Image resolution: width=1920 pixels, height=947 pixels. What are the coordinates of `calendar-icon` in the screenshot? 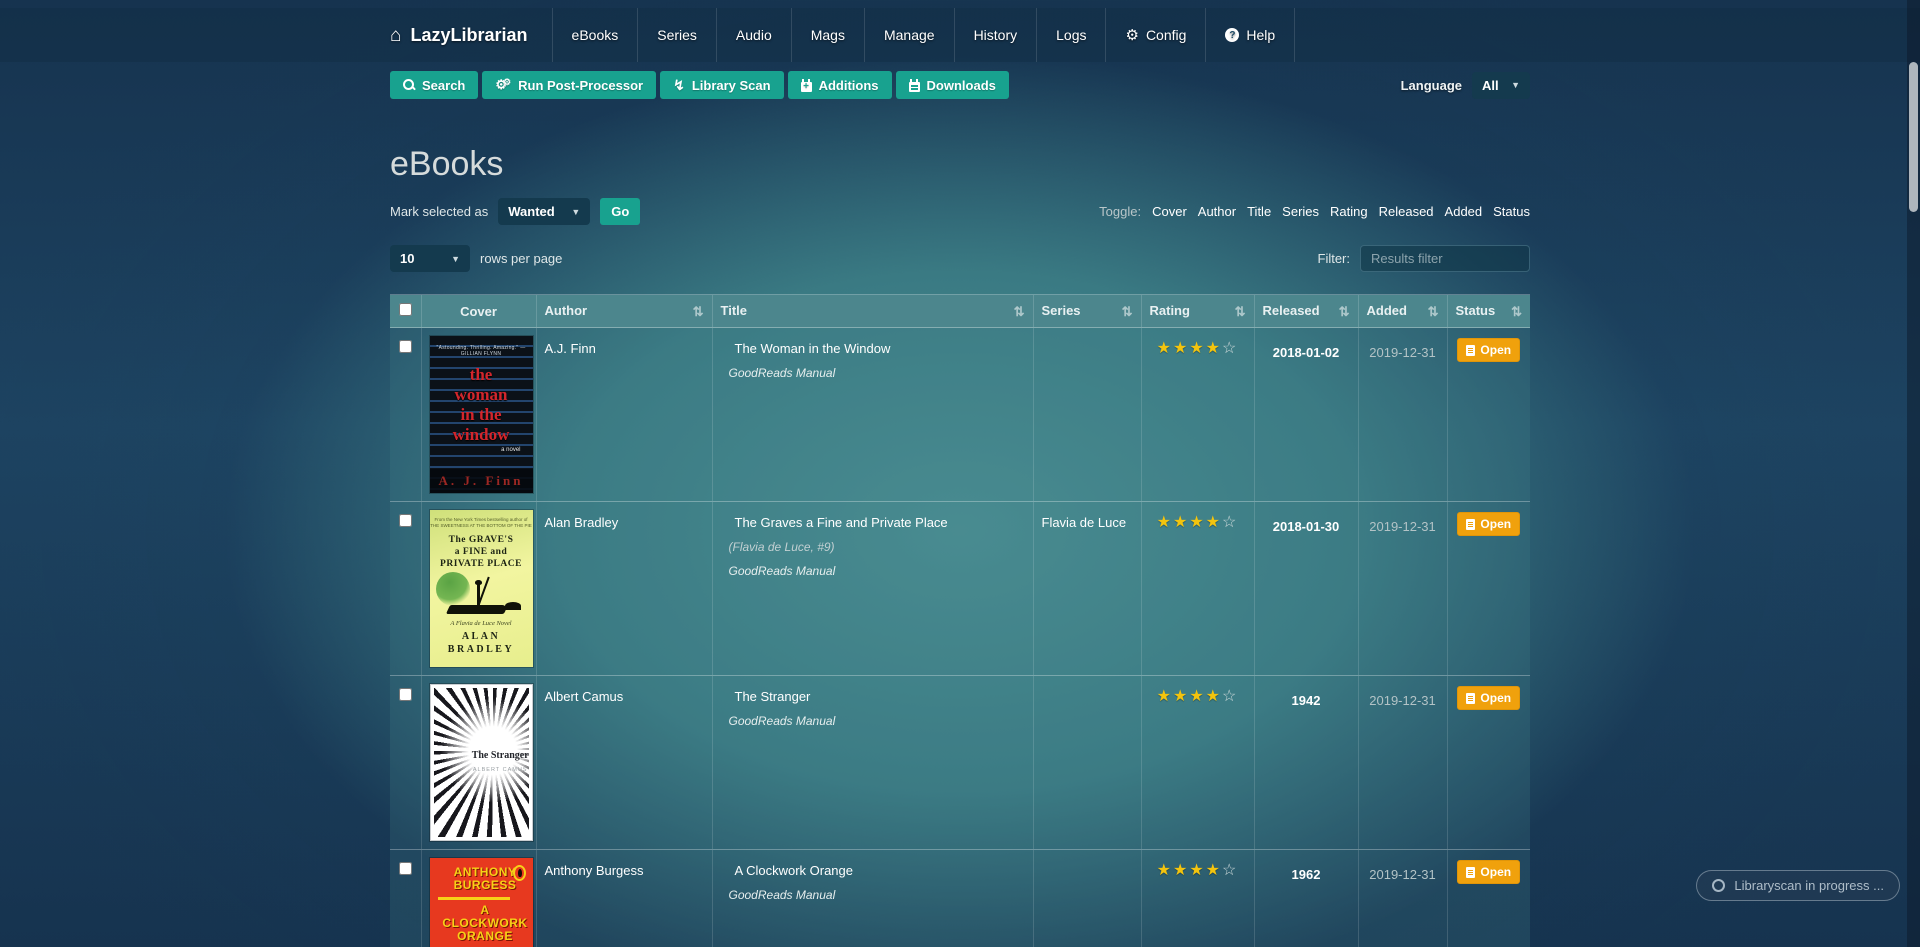 It's located at (914, 85).